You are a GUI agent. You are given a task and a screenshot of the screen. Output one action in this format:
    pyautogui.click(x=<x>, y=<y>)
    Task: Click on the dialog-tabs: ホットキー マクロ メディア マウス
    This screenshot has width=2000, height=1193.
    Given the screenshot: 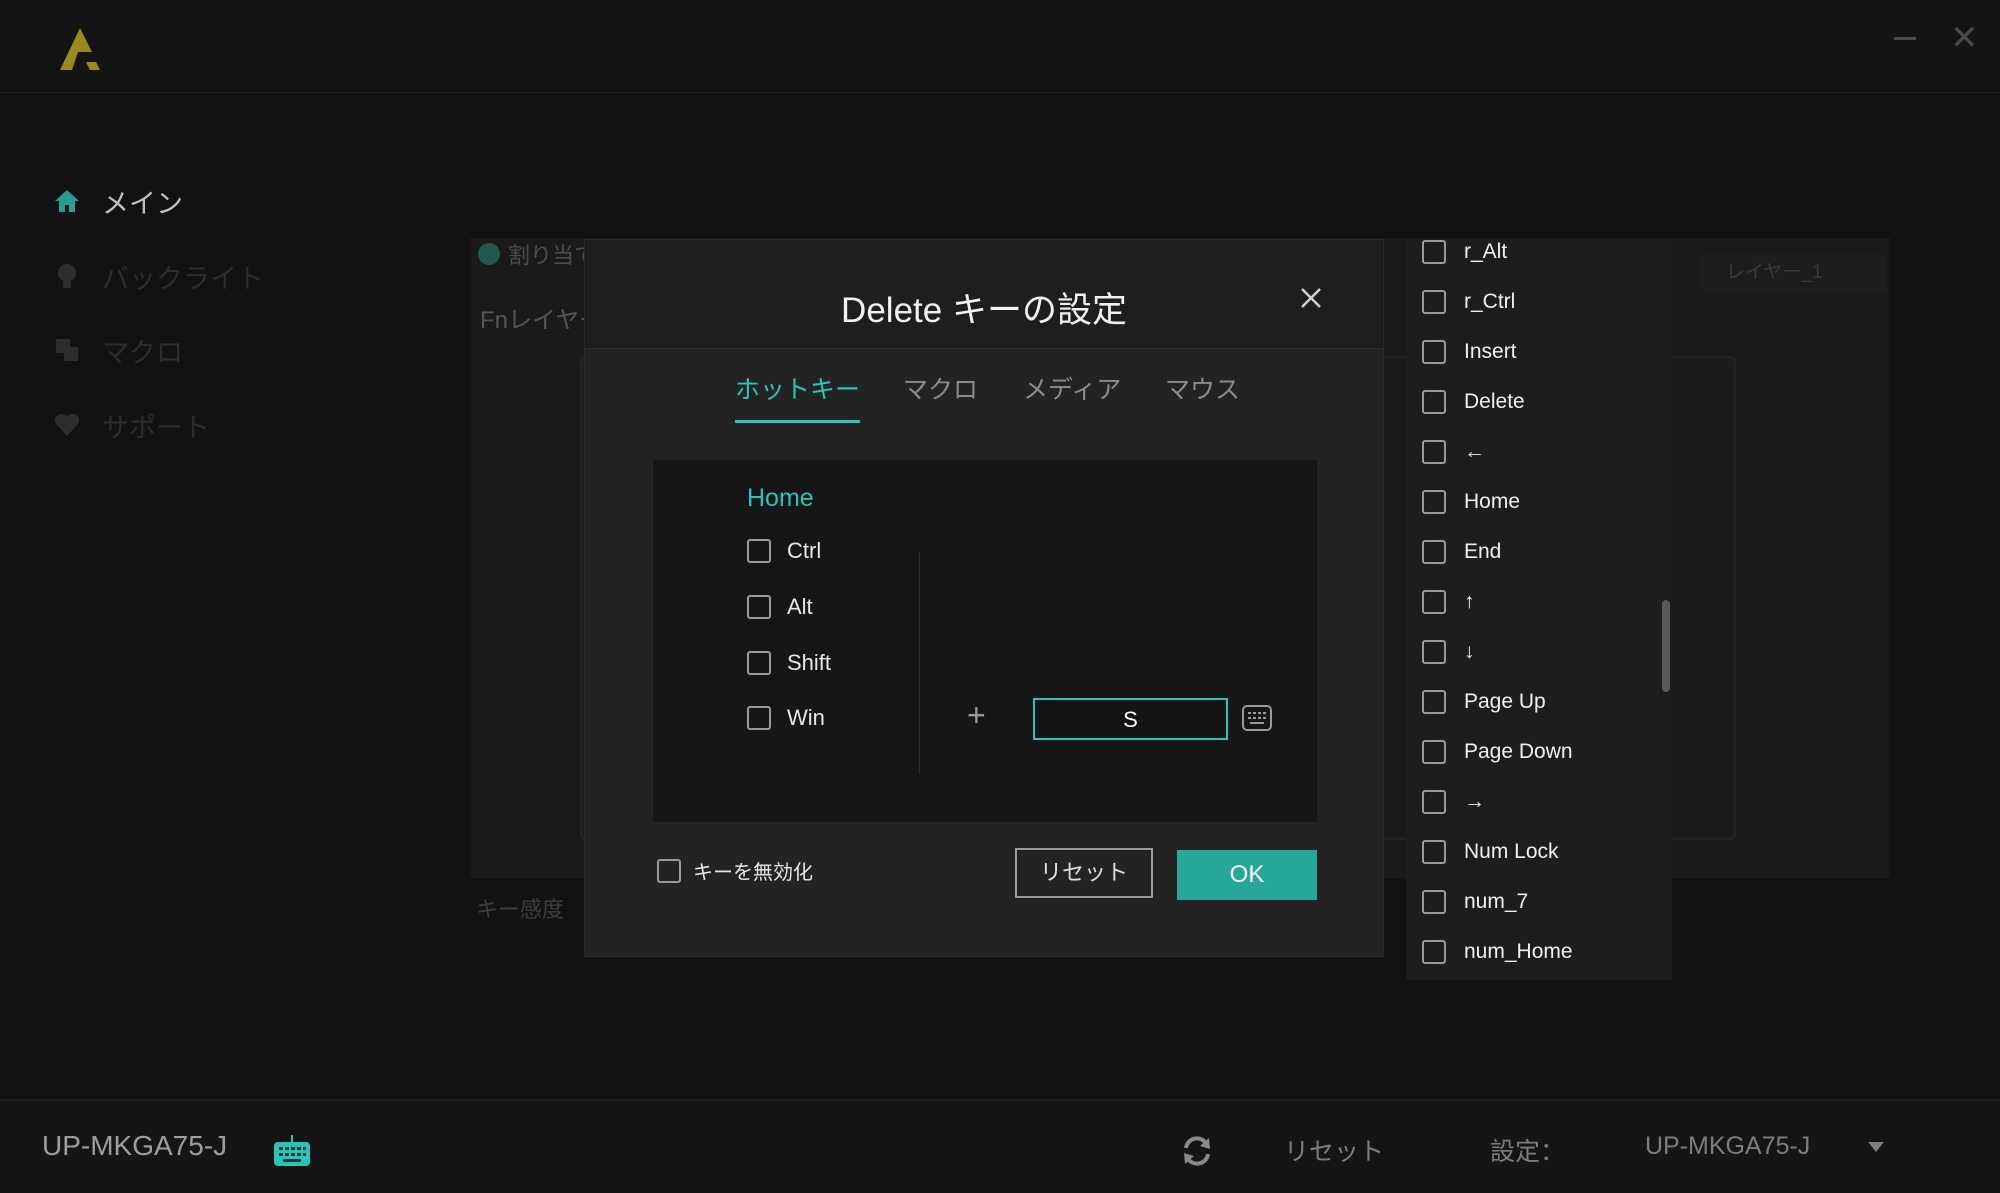 What is the action you would take?
    pyautogui.click(x=984, y=400)
    